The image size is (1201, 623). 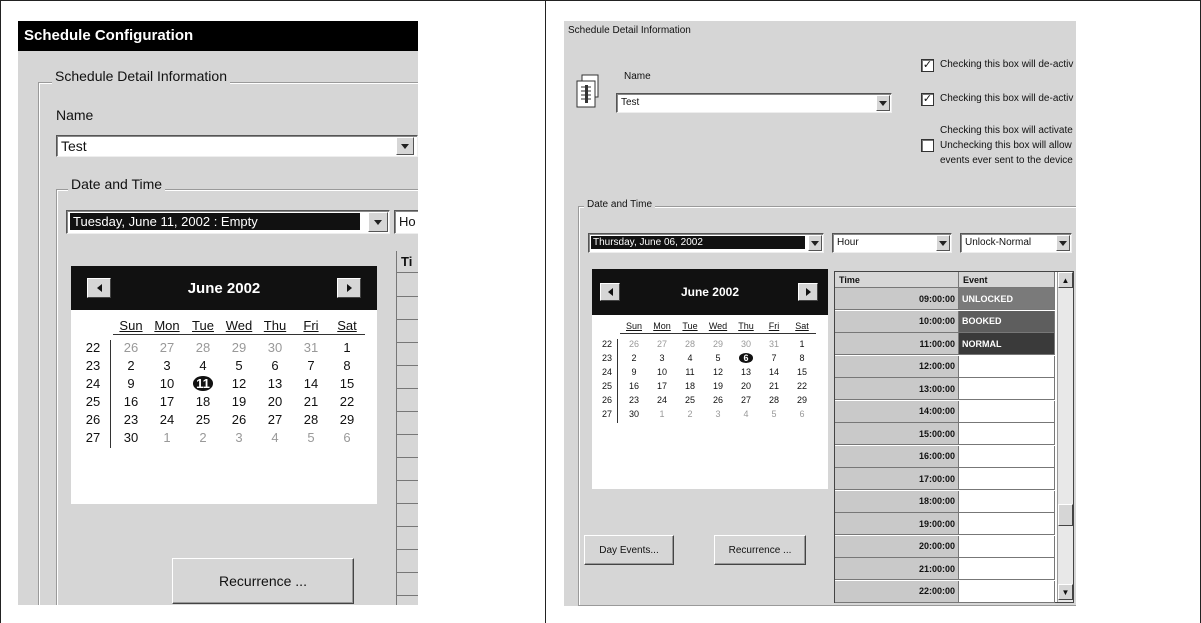 What do you see at coordinates (945, 479) in the screenshot?
I see `table-row: 17:00:00` at bounding box center [945, 479].